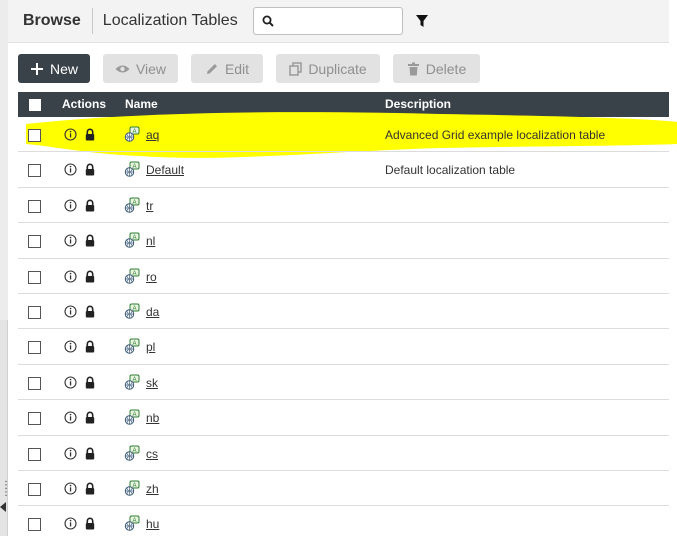 The image size is (677, 536). I want to click on pencil-icon, so click(212, 69).